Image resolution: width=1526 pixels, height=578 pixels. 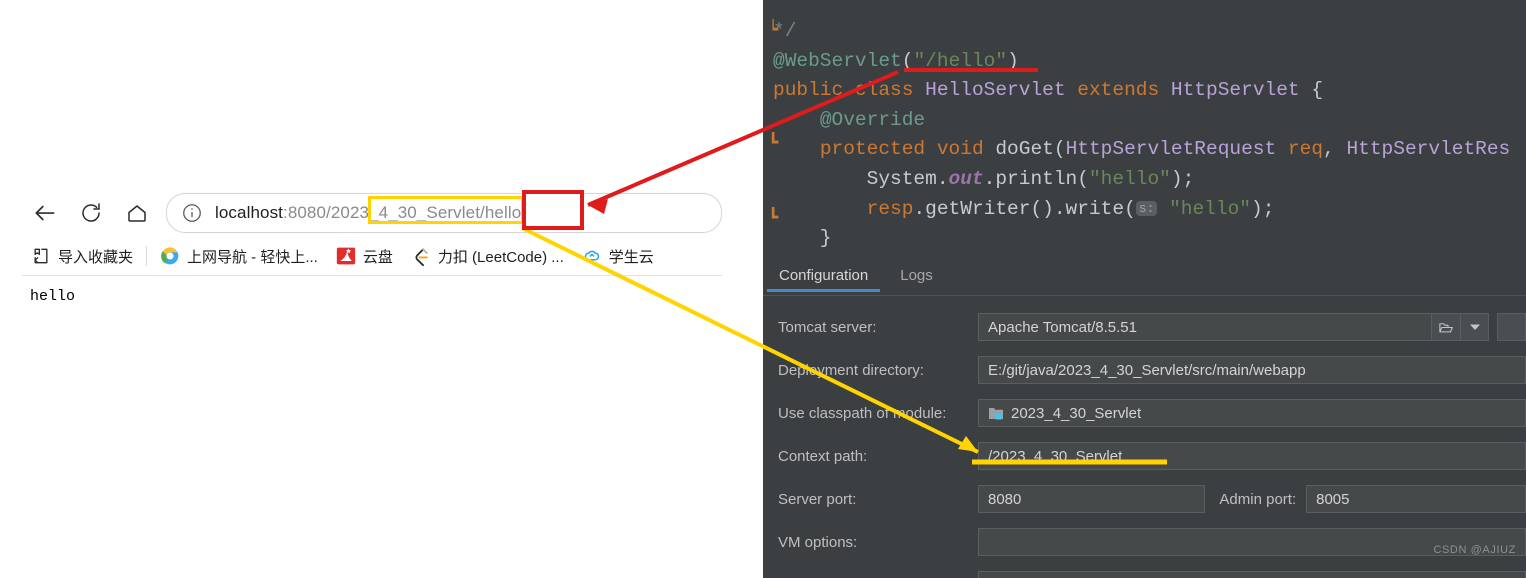 I want to click on folder-open-icon, so click(x=1446, y=327).